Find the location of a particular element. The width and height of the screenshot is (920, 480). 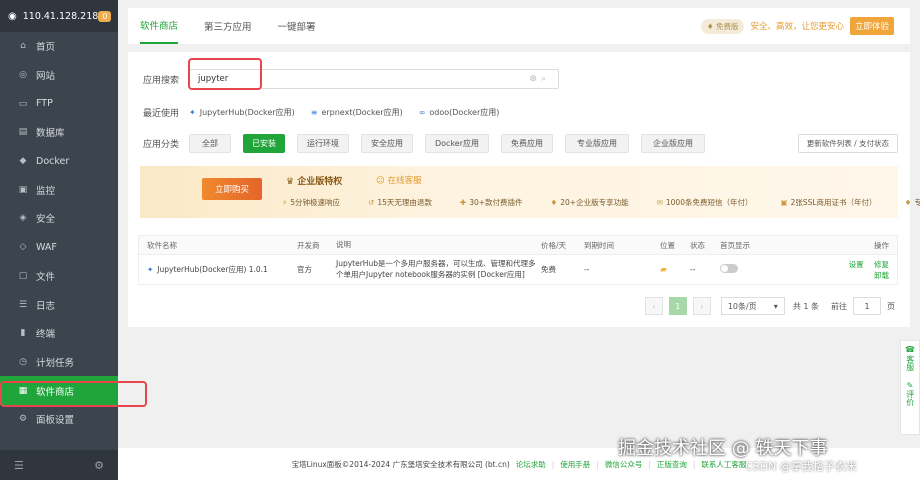

sidebar-item-9: ☰ 日志 is located at coordinates (59, 304).